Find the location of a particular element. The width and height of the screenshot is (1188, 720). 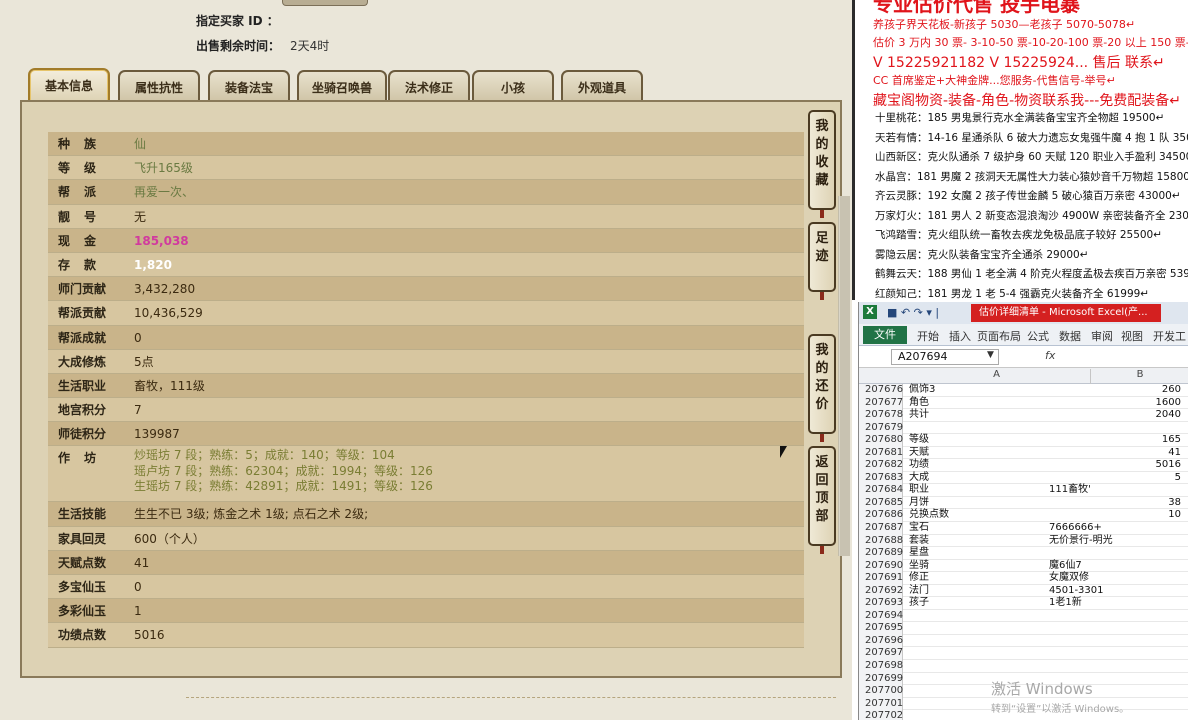

info-key: 生活职业 is located at coordinates (82, 385).